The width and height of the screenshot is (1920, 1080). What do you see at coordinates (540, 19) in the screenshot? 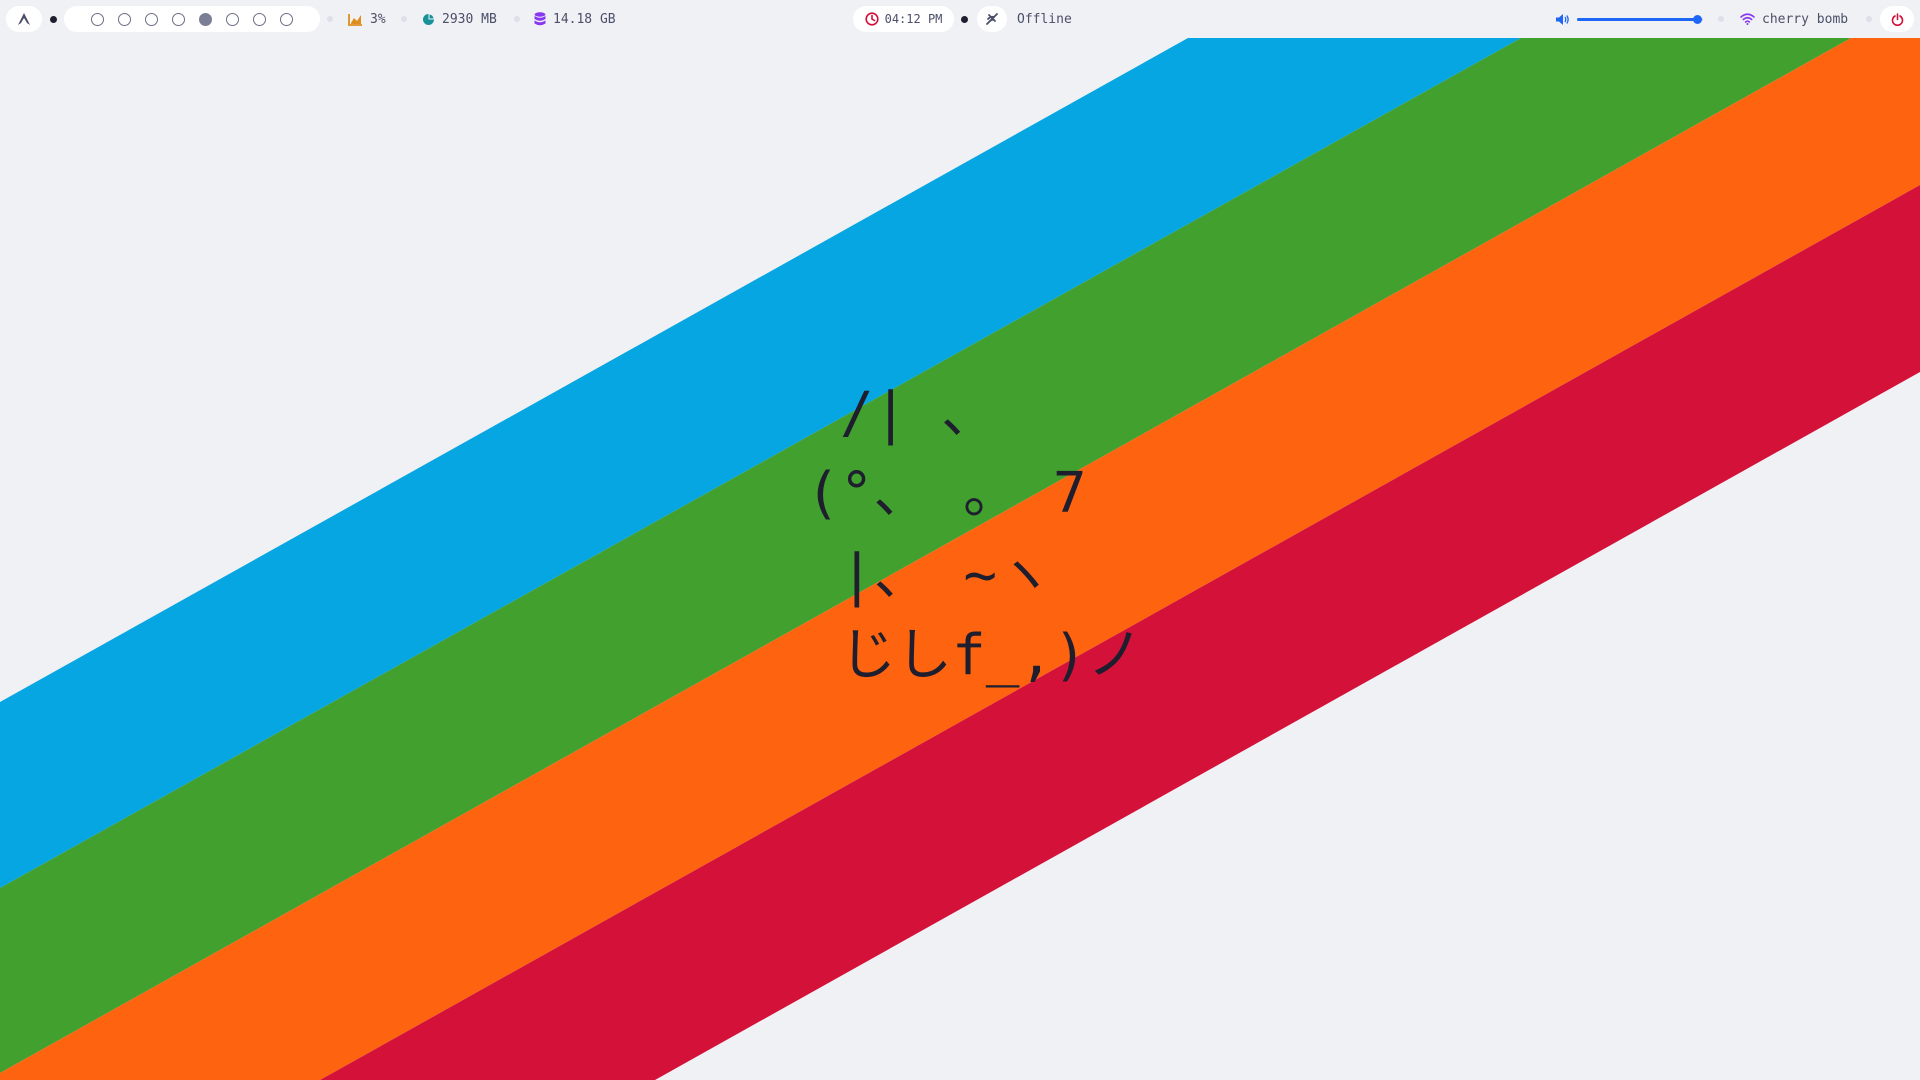
I see `database-icon` at bounding box center [540, 19].